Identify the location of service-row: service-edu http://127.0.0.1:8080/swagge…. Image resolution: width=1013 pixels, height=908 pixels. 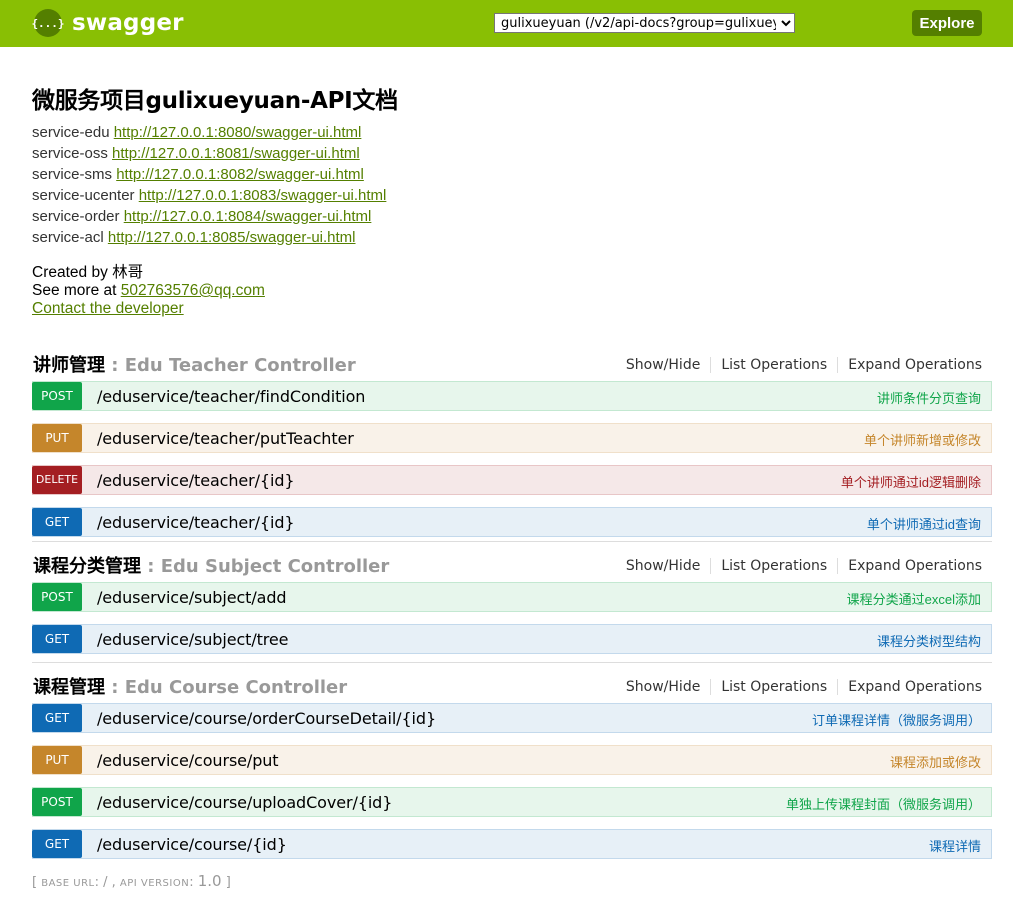
(512, 132).